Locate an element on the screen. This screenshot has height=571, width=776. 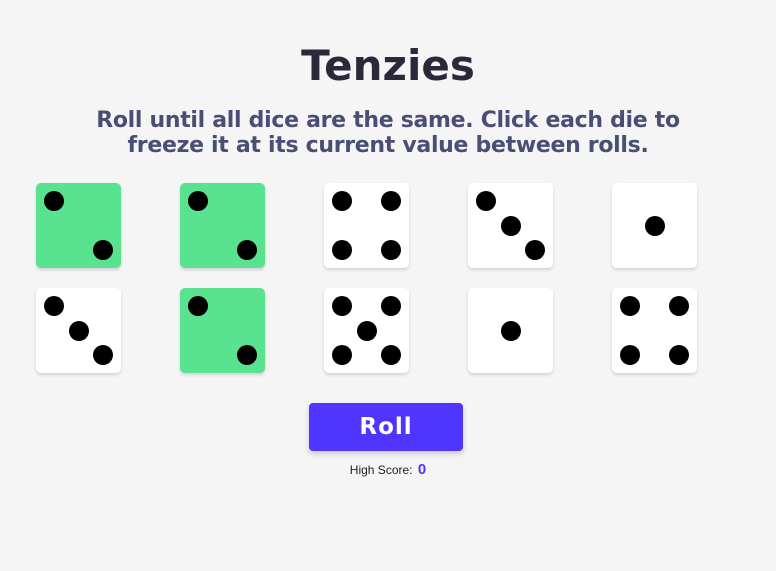
page-title: Tenzies is located at coordinates (388, 65).